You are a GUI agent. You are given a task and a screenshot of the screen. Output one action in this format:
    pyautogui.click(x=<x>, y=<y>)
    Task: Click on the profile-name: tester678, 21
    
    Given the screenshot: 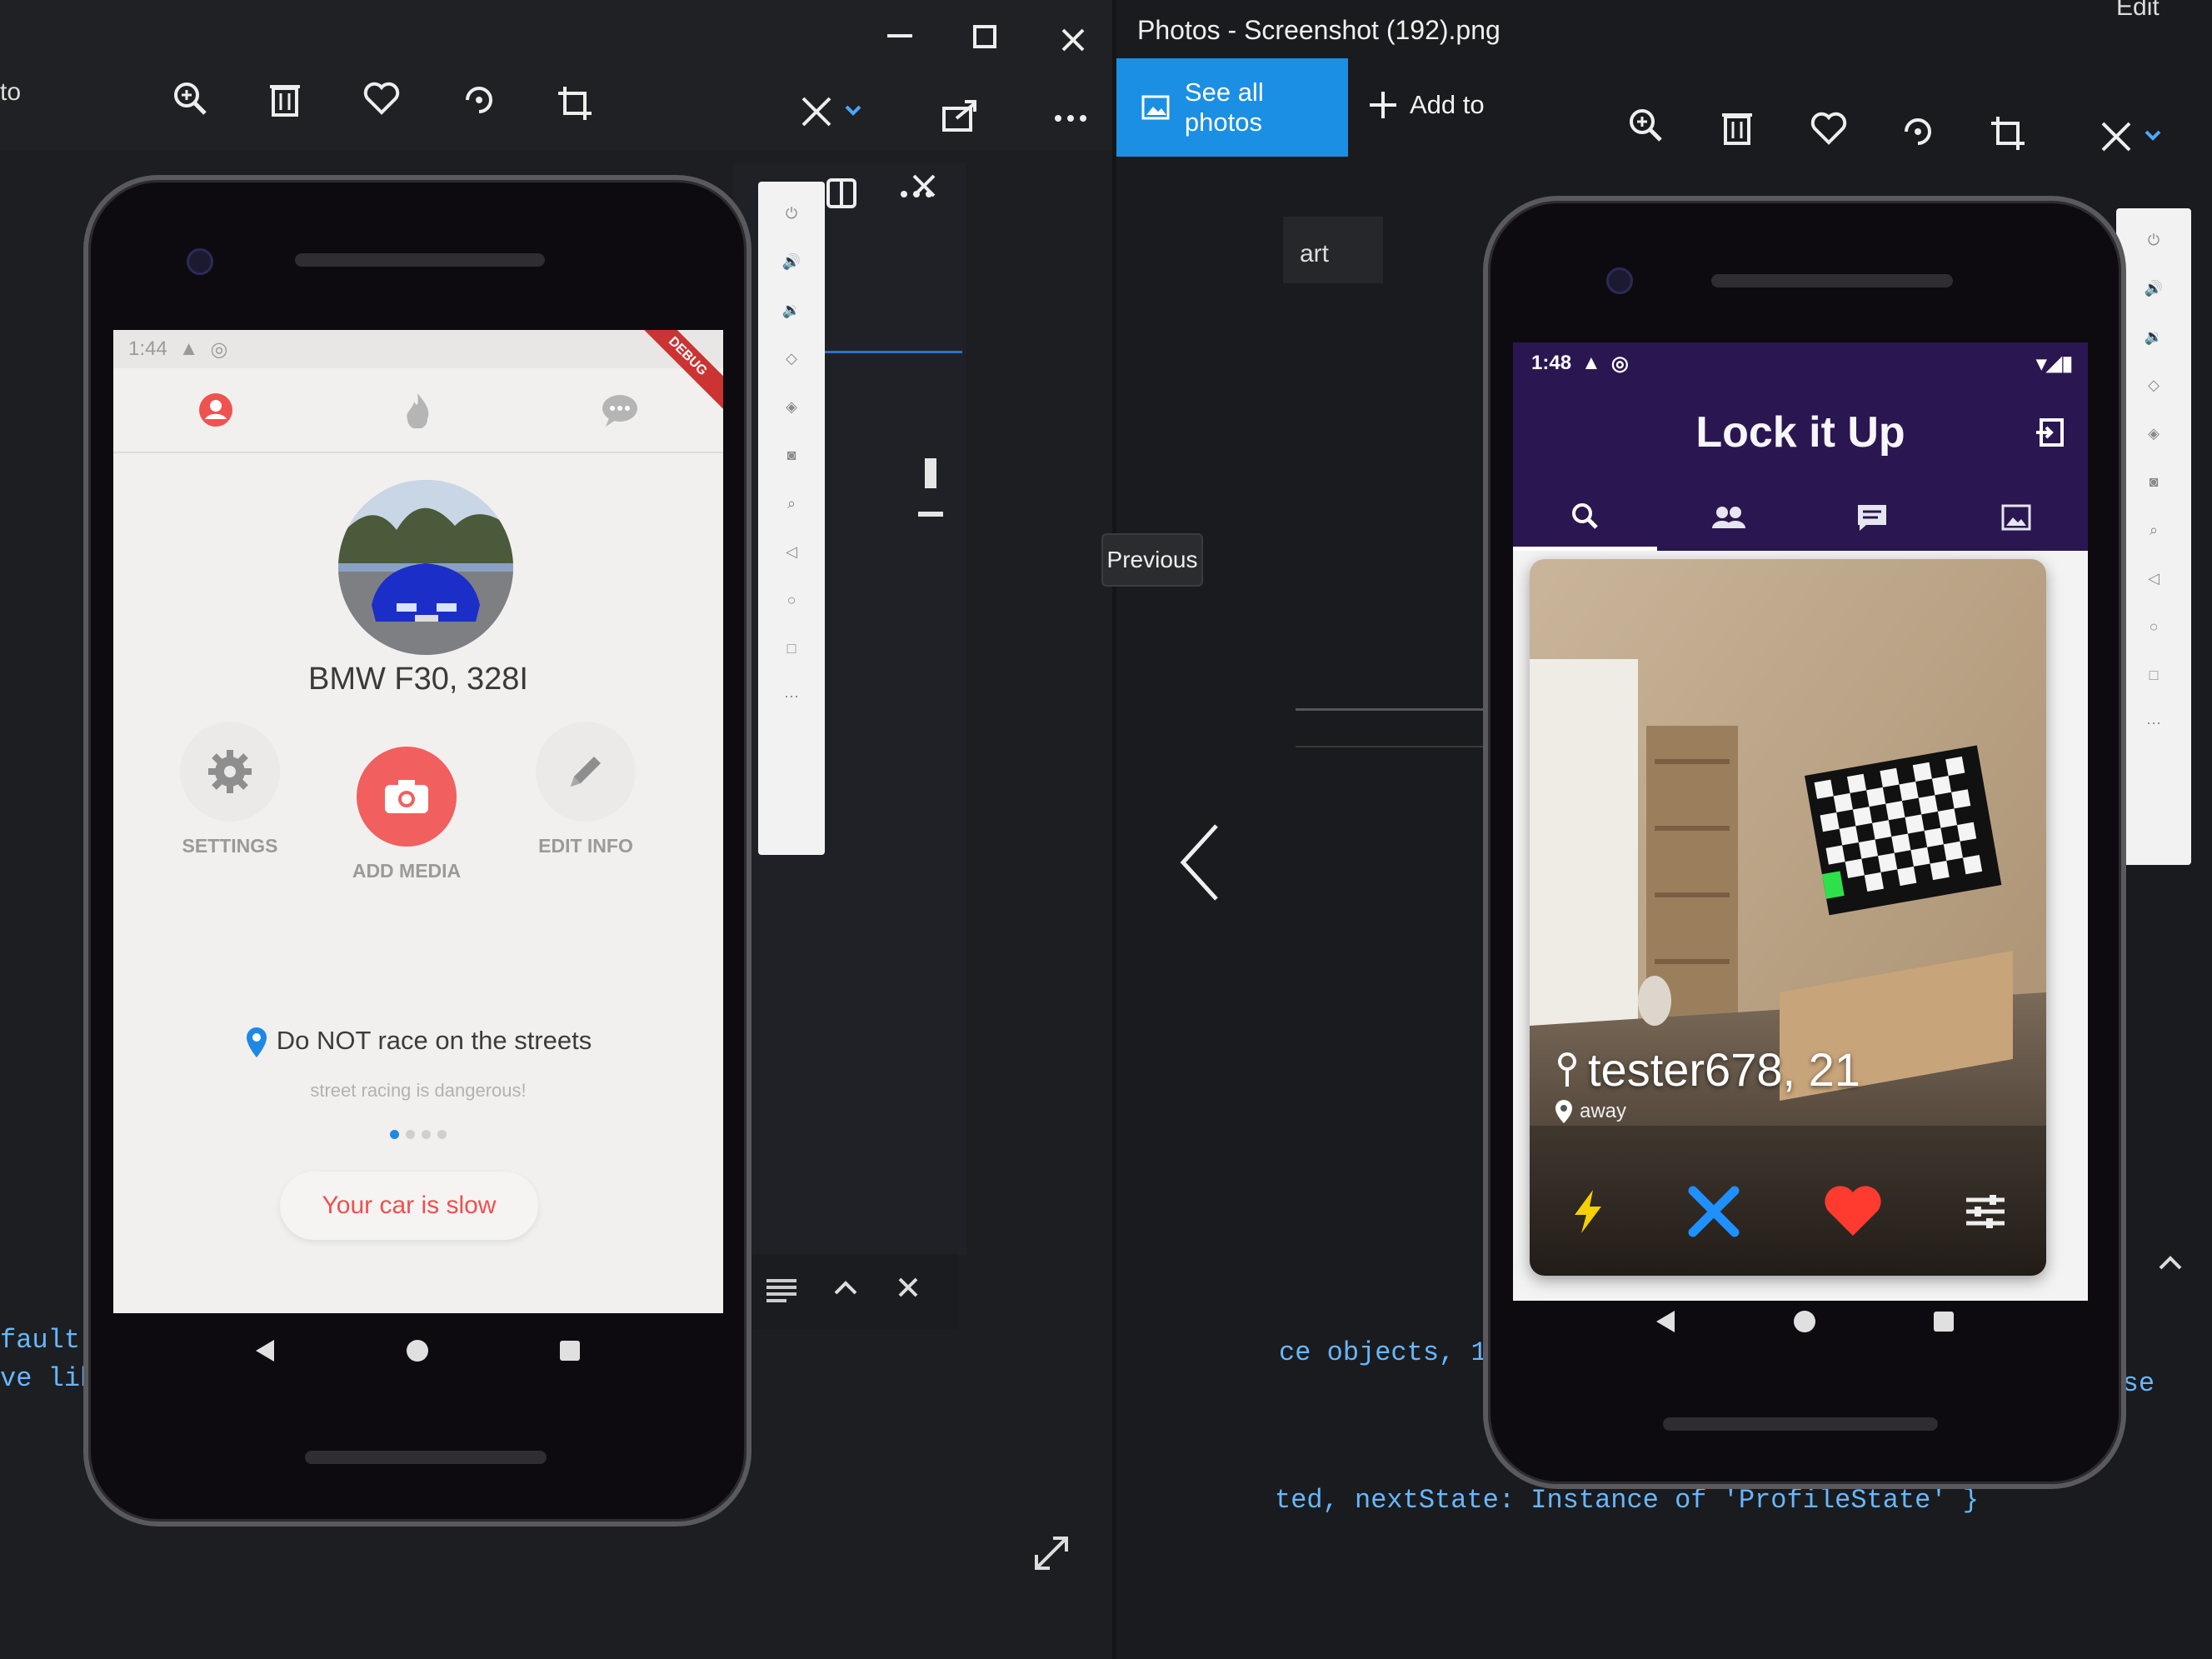 What is the action you would take?
    pyautogui.click(x=1708, y=1070)
    